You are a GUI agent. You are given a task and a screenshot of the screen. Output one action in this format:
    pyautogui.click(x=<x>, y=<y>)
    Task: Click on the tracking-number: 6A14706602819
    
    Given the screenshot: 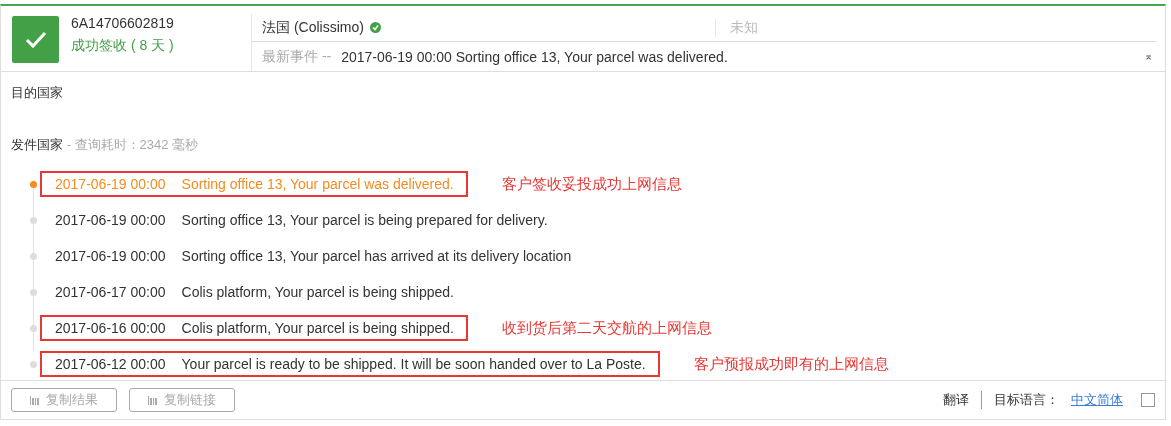 What is the action you would take?
    pyautogui.click(x=123, y=23)
    